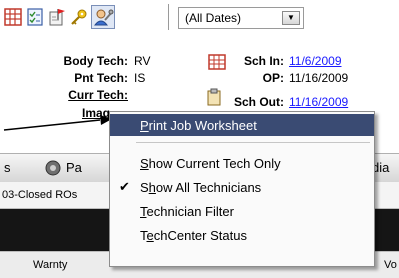 Image resolution: width=399 pixels, height=278 pixels. Describe the element at coordinates (101, 78) in the screenshot. I see `pnt-tech-label: Pnt Tech:` at that location.